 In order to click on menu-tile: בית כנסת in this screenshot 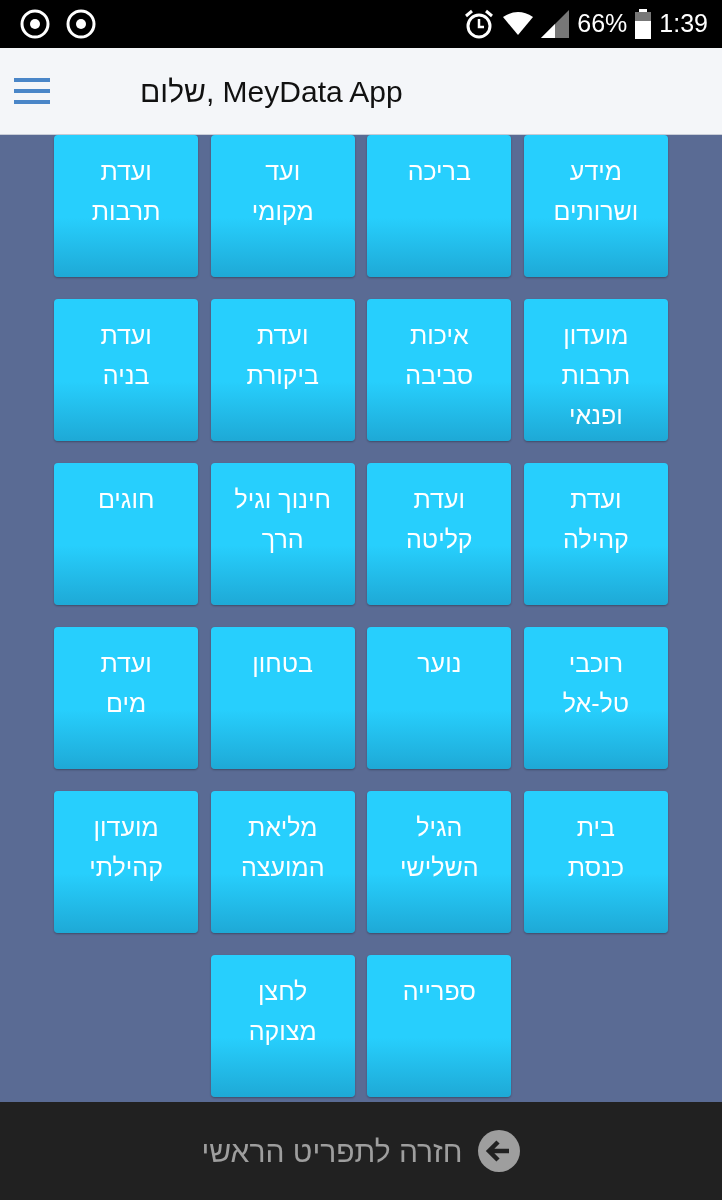, I will do `click(595, 862)`.